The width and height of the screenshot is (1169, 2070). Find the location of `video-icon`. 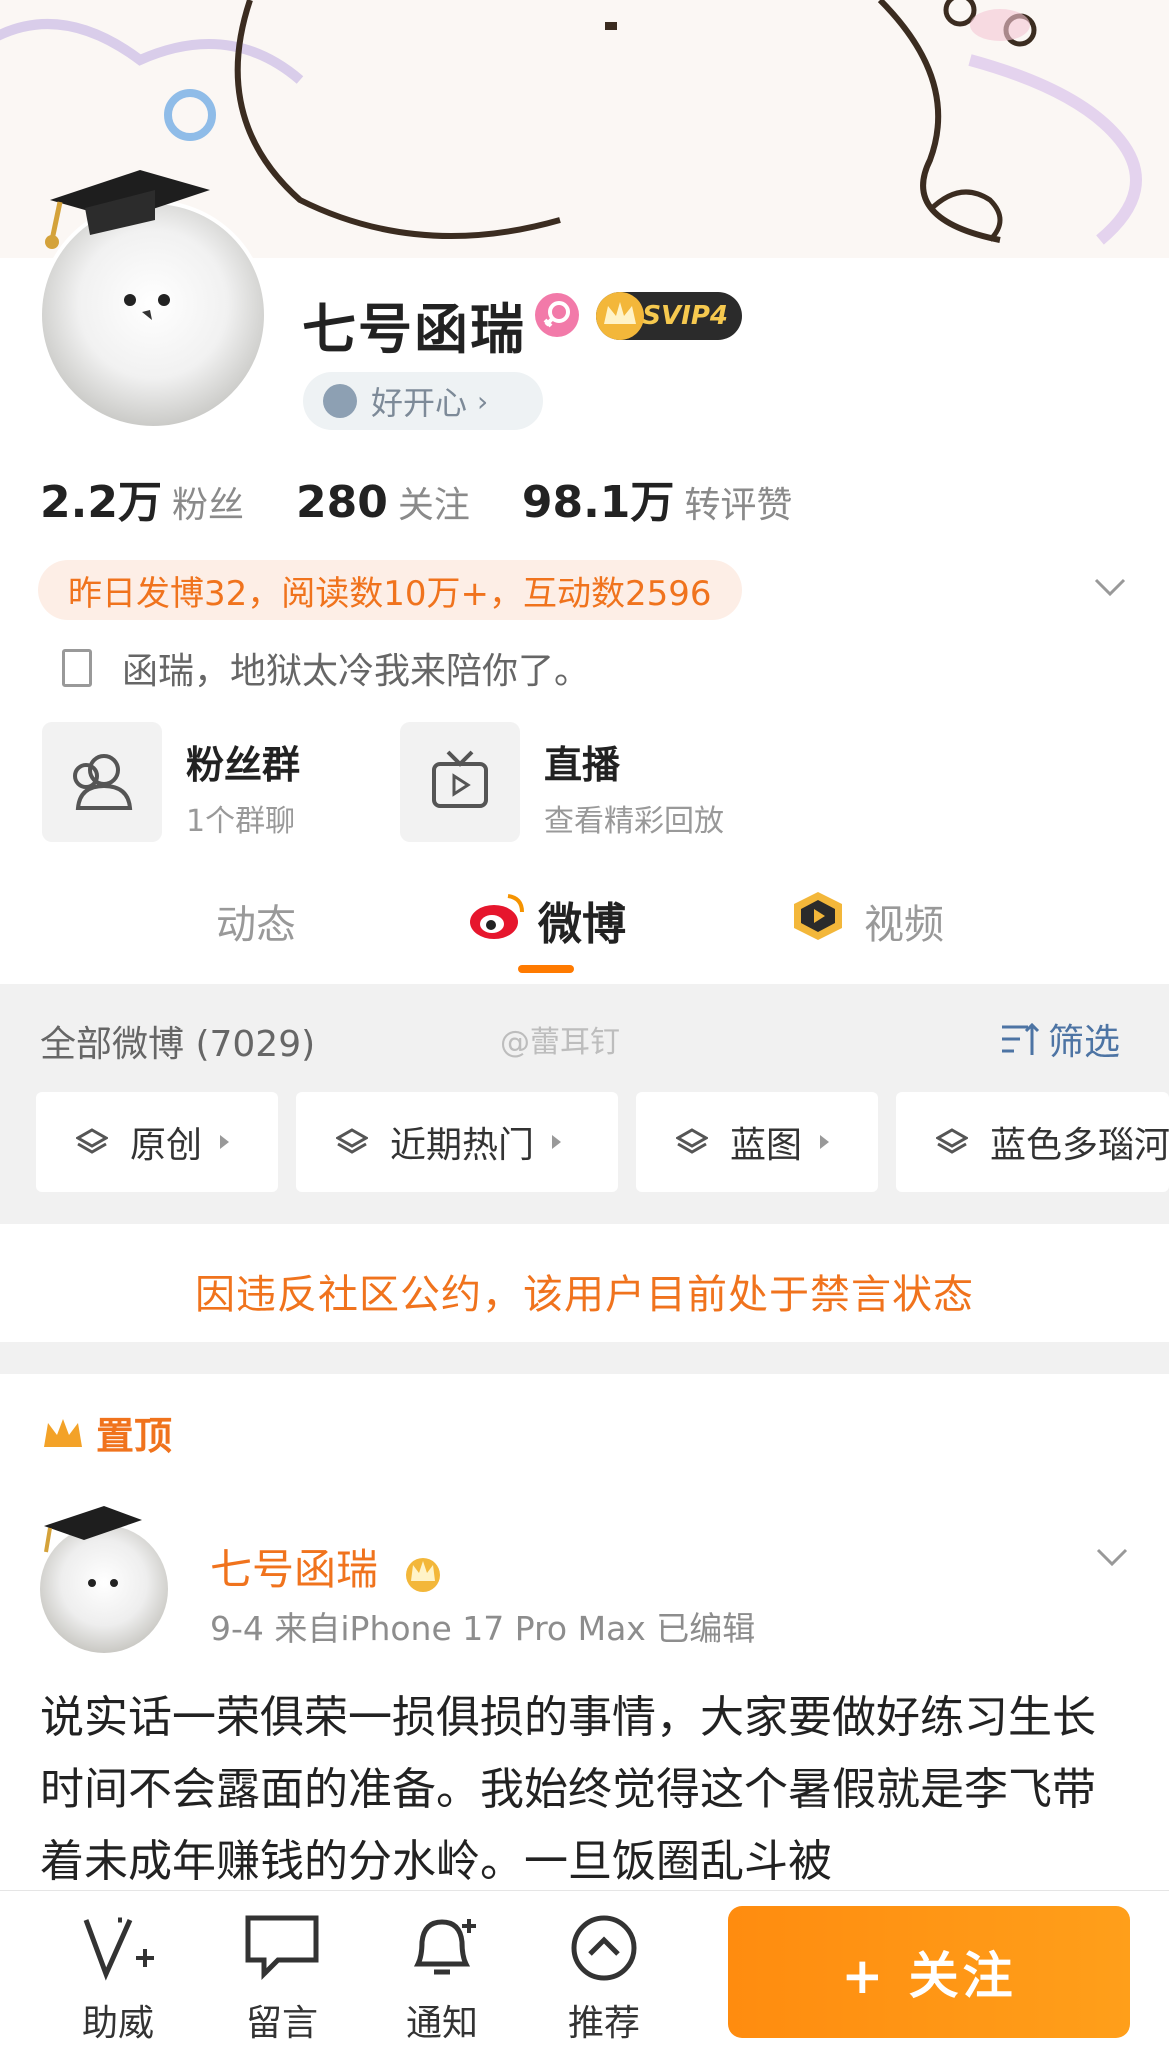

video-icon is located at coordinates (818, 916).